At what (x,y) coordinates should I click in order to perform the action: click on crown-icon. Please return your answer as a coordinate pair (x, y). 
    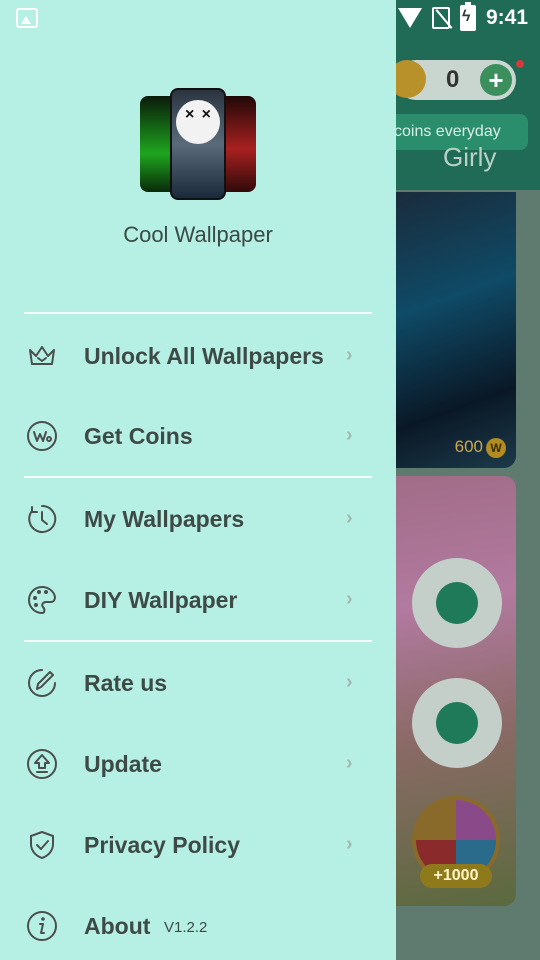
    Looking at the image, I should click on (42, 355).